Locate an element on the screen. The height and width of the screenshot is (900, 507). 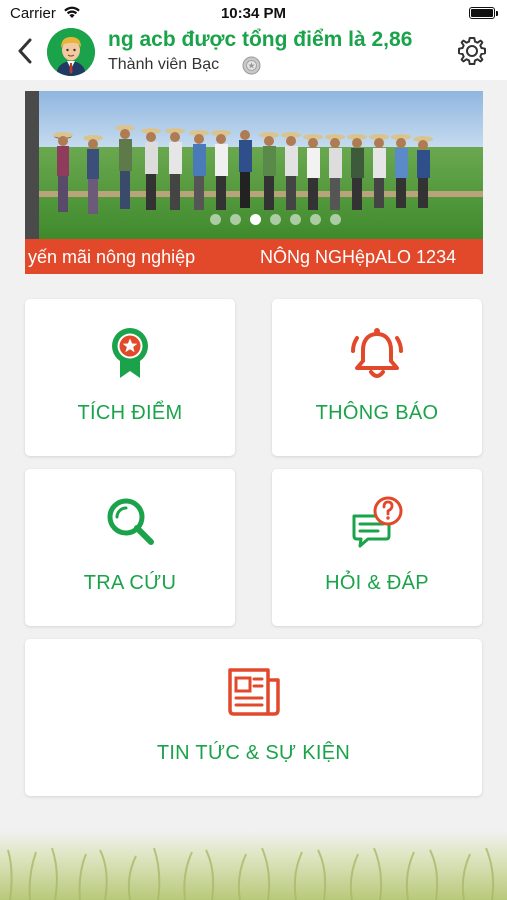
points-tile: TÍCH ĐIỂM is located at coordinates (130, 377).